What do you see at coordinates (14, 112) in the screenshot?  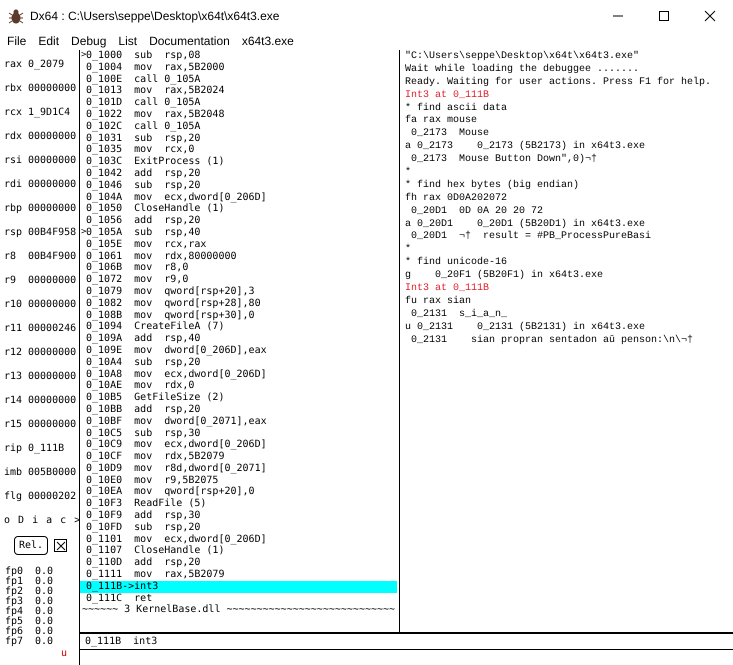 I see `register-name: rcx` at bounding box center [14, 112].